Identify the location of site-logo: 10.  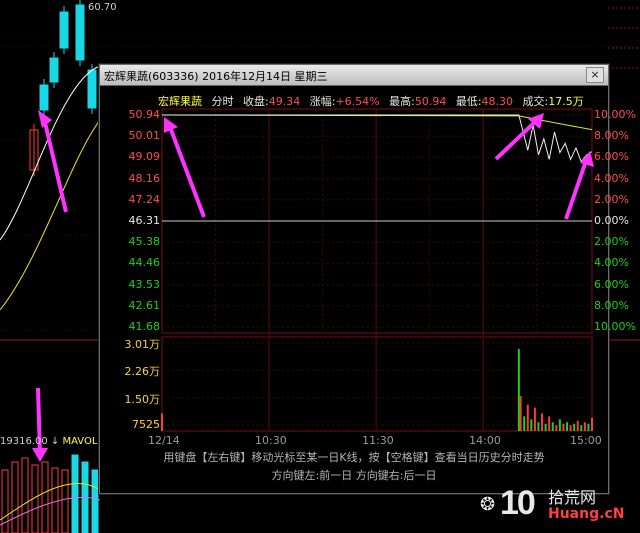
(518, 503).